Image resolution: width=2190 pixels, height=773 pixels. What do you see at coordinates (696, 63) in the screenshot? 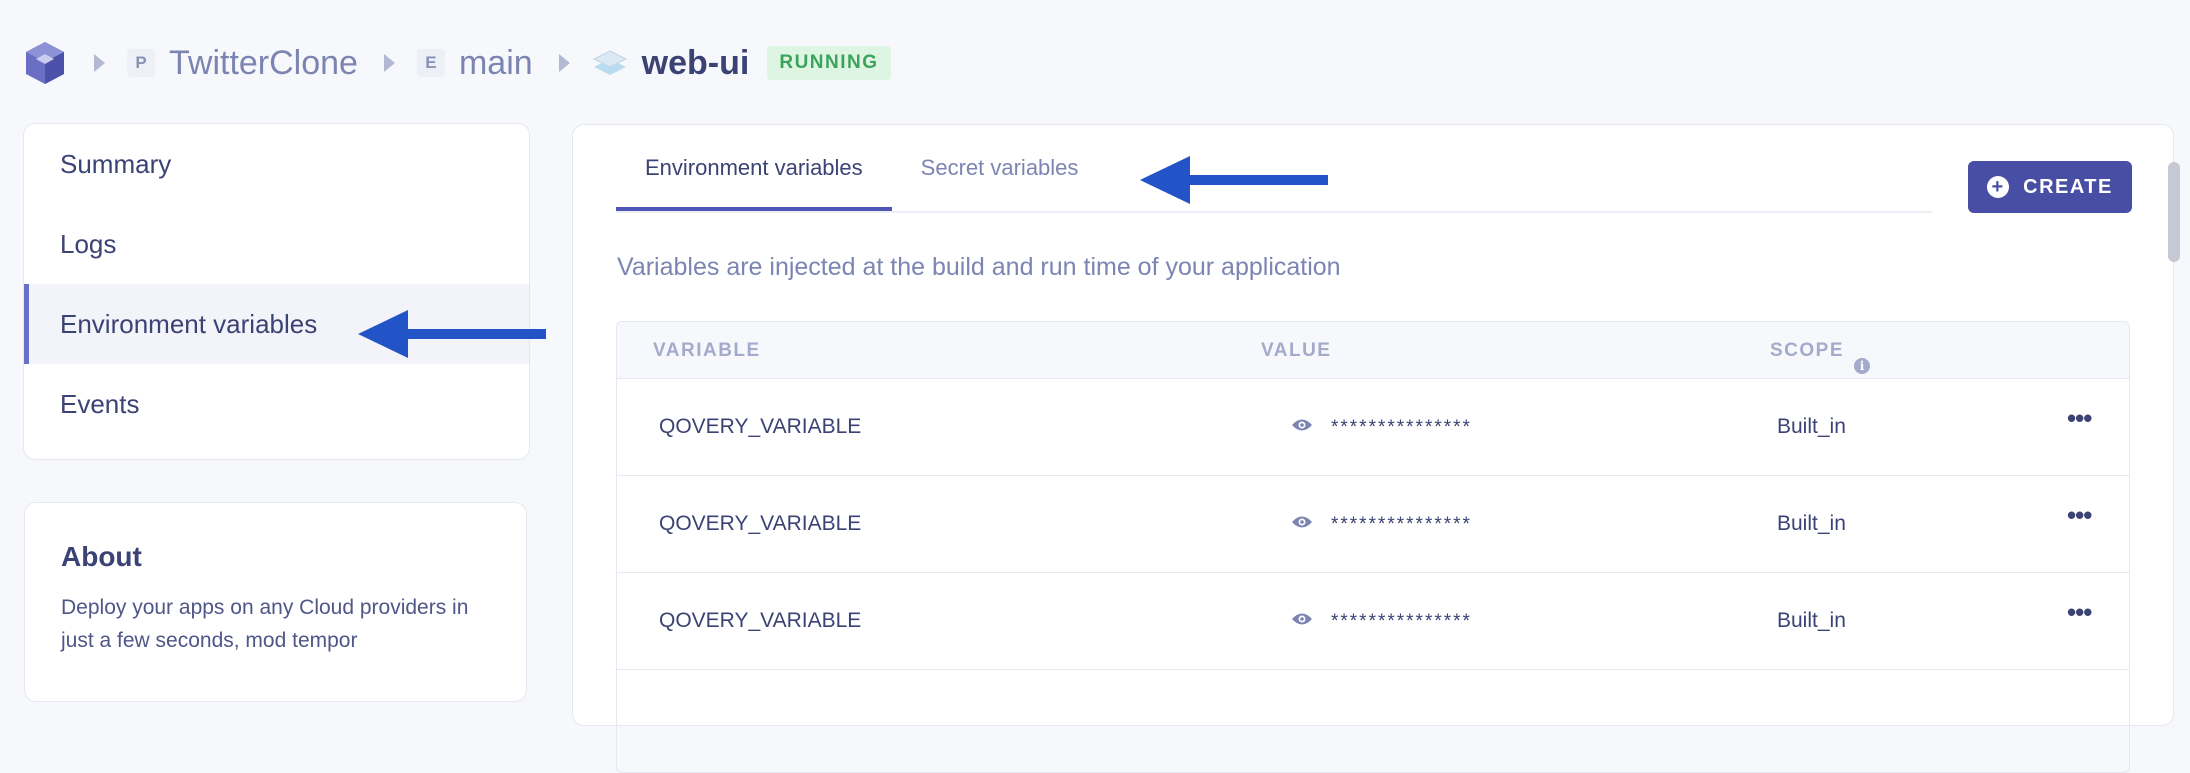
I see `breadcrumb-application: web-ui` at bounding box center [696, 63].